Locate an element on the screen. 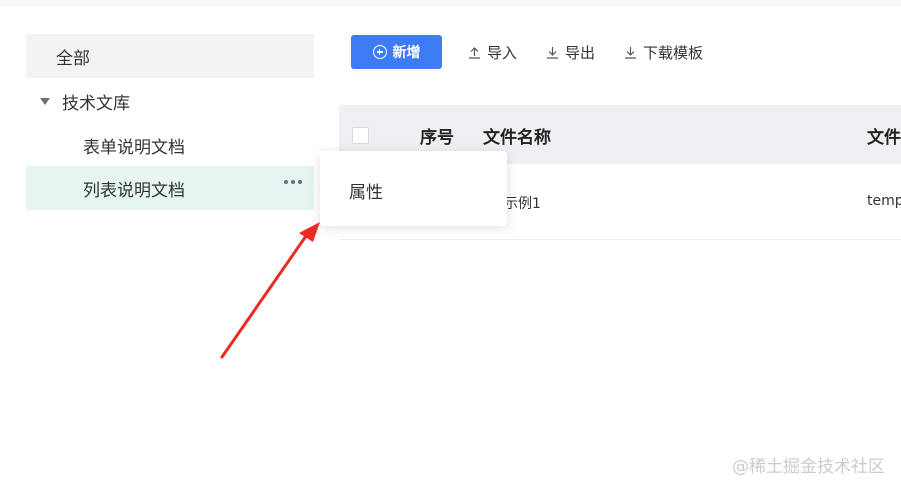 This screenshot has height=491, width=901. tree-item-tech-library-label: 技术文库 is located at coordinates (96, 103).